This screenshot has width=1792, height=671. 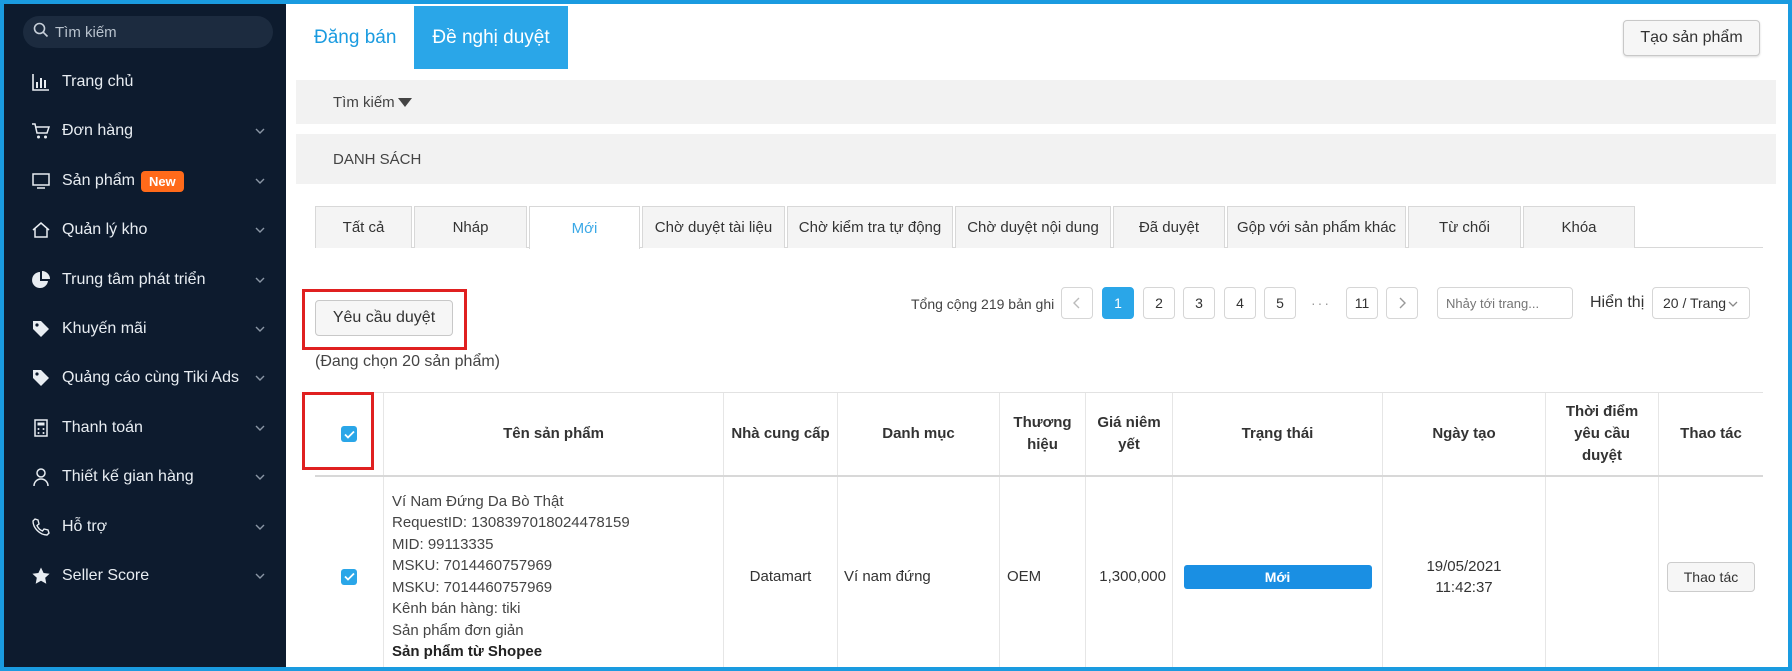 I want to click on product-channel: Kênh bán hàng: tiki, so click(x=456, y=608).